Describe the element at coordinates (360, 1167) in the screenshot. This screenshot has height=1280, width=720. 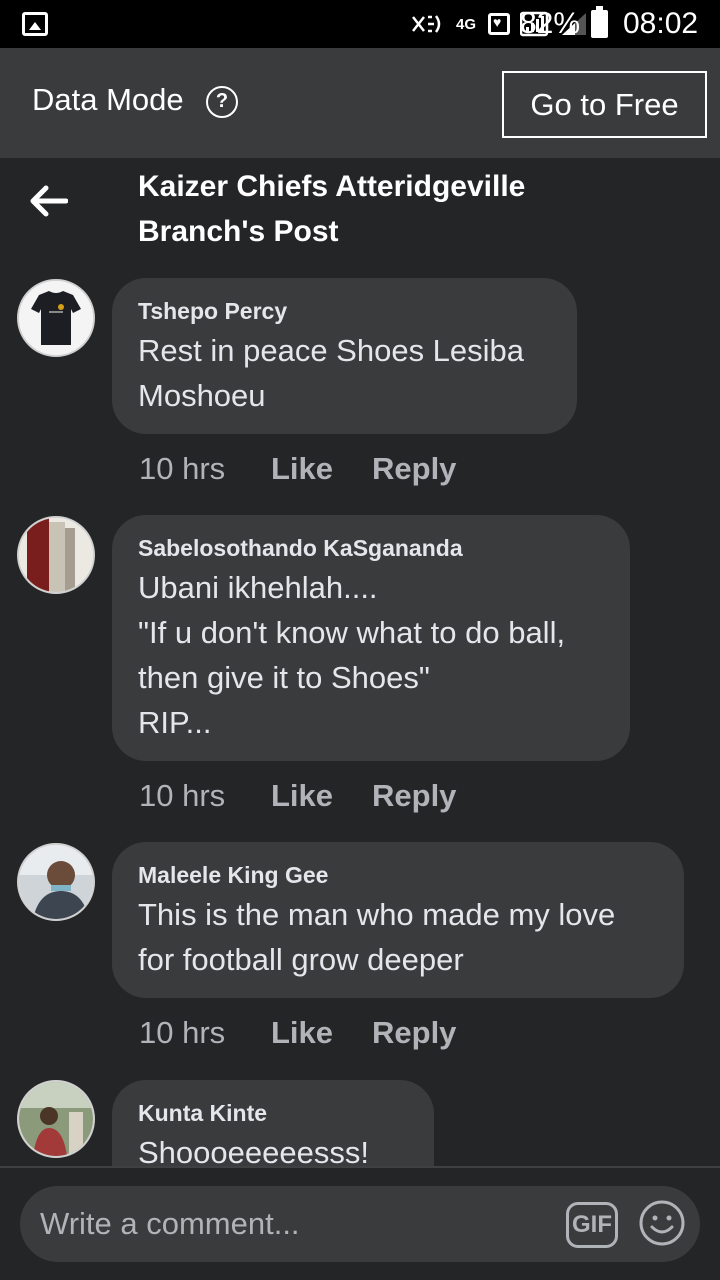
I see `divider` at that location.